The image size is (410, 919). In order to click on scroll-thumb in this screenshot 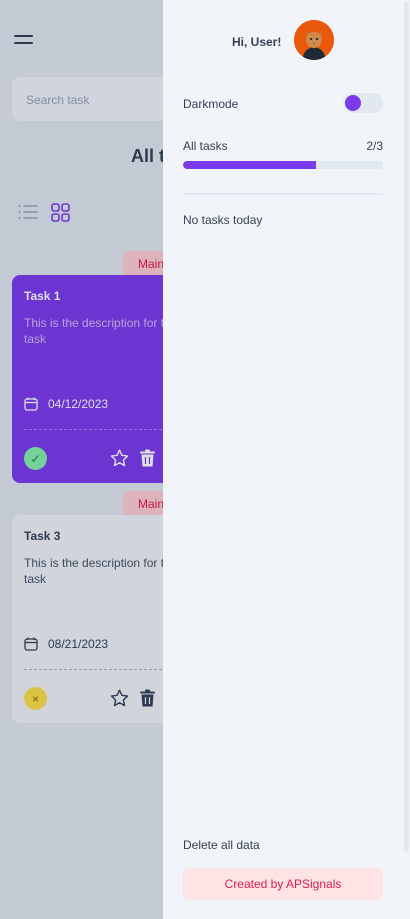, I will do `click(406, 427)`.